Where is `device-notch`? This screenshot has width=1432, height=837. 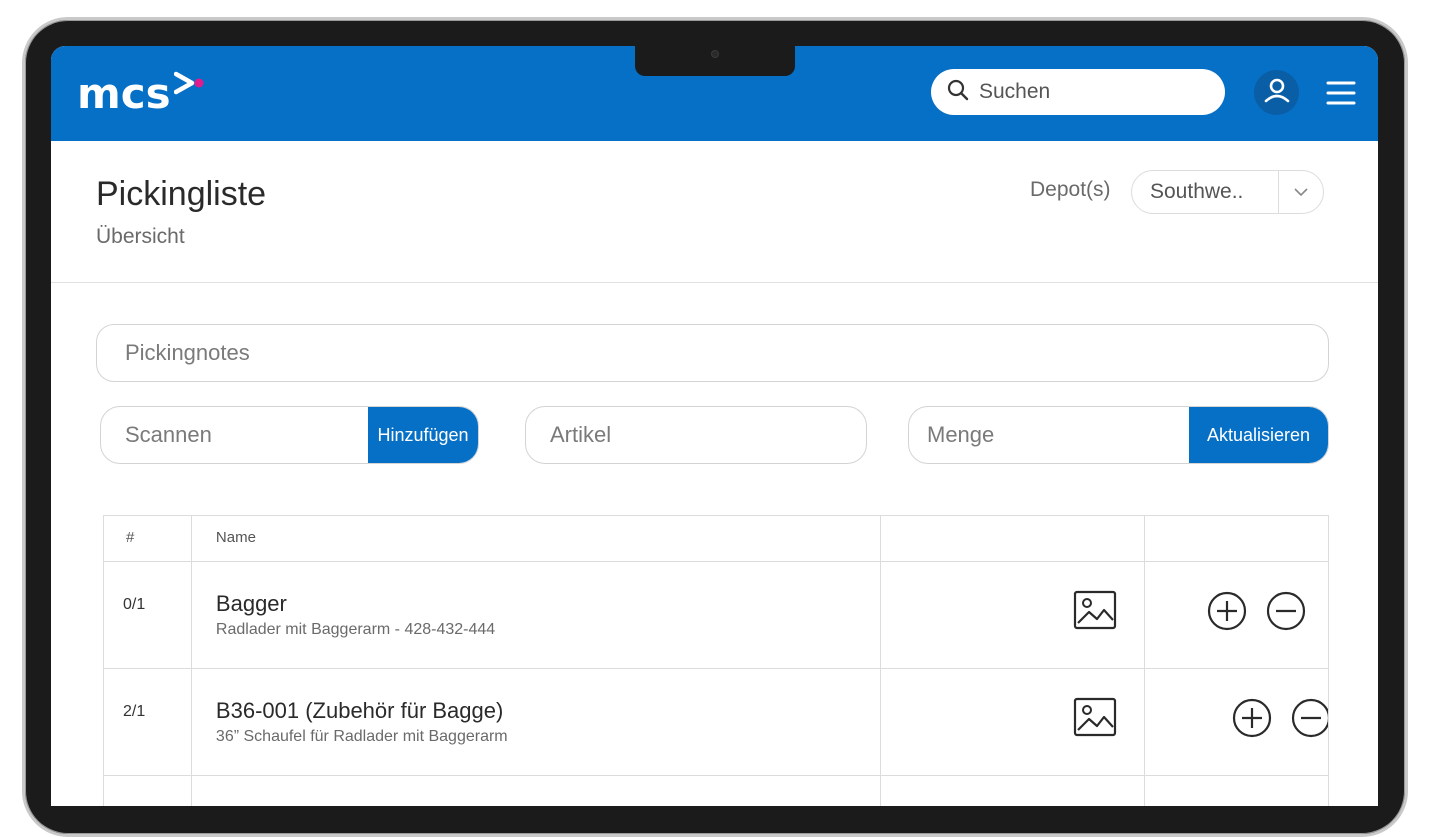
device-notch is located at coordinates (715, 61).